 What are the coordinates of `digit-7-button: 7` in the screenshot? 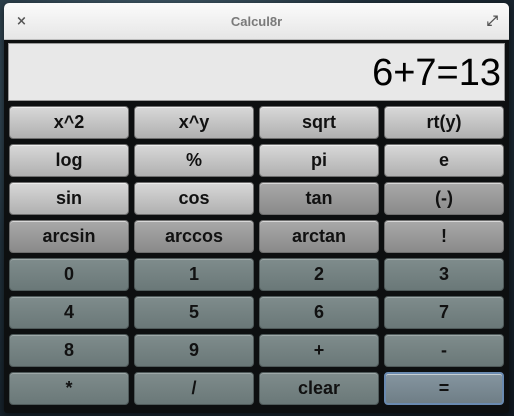 It's located at (444, 312).